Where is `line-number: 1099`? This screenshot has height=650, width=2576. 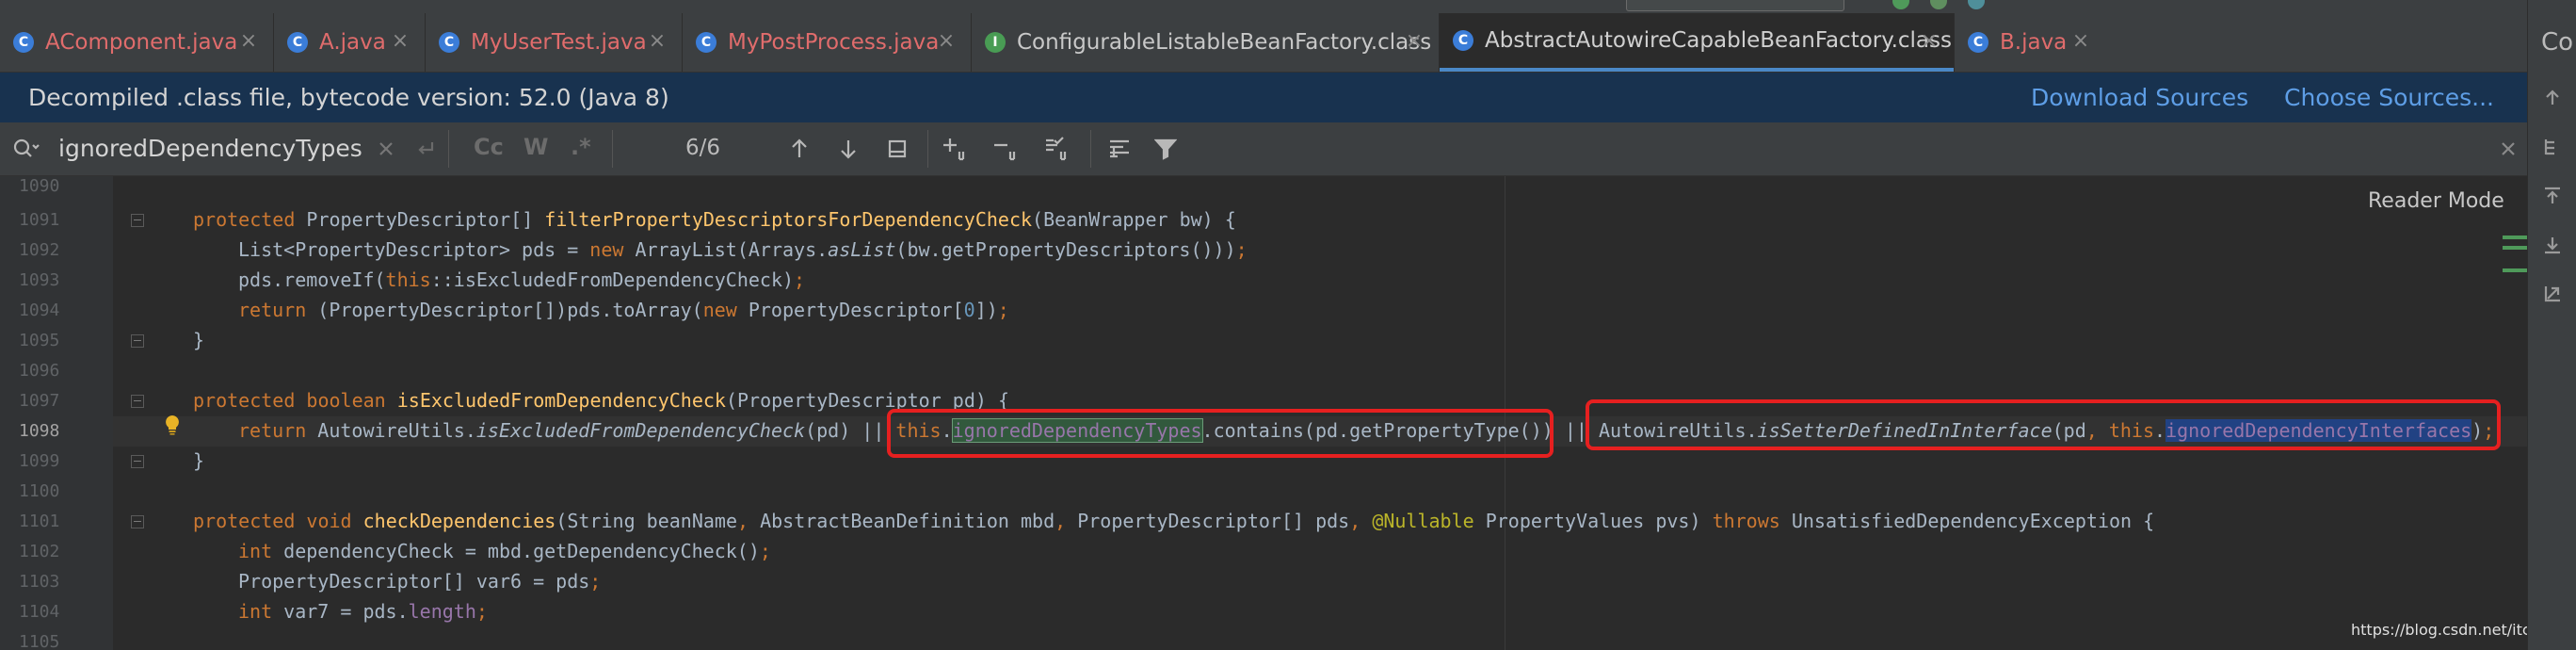 line-number: 1099 is located at coordinates (39, 461).